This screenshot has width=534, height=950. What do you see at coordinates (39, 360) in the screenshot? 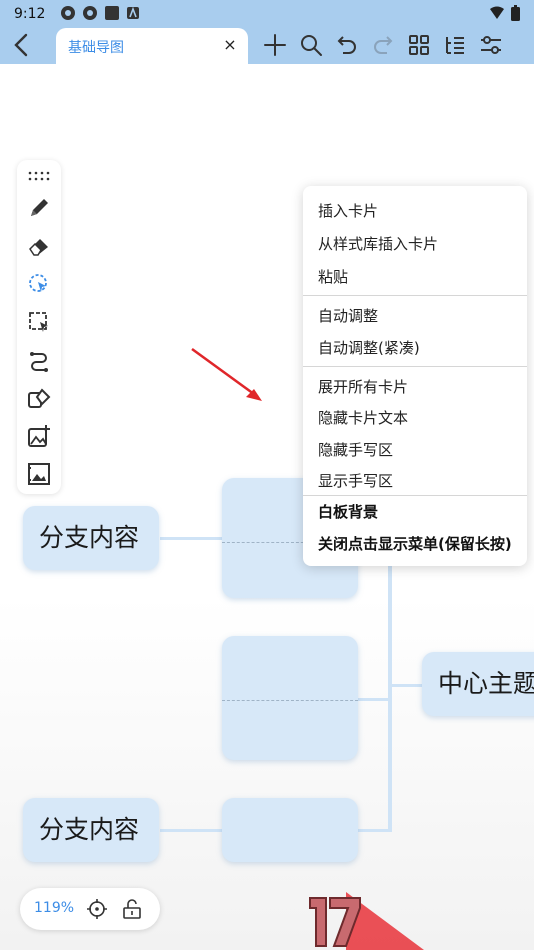
I see `connector-icon` at bounding box center [39, 360].